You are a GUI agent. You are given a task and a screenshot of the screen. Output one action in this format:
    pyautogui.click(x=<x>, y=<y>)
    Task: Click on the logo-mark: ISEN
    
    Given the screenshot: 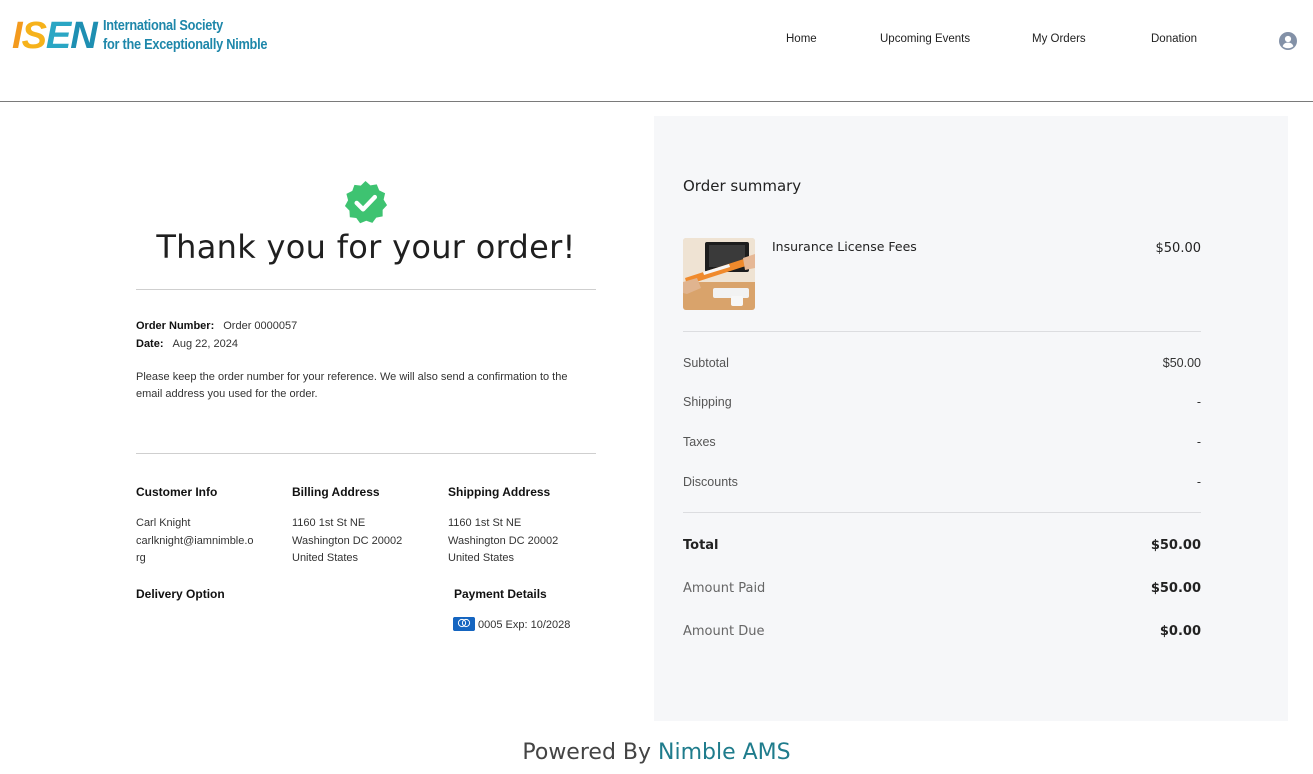 What is the action you would take?
    pyautogui.click(x=55, y=36)
    